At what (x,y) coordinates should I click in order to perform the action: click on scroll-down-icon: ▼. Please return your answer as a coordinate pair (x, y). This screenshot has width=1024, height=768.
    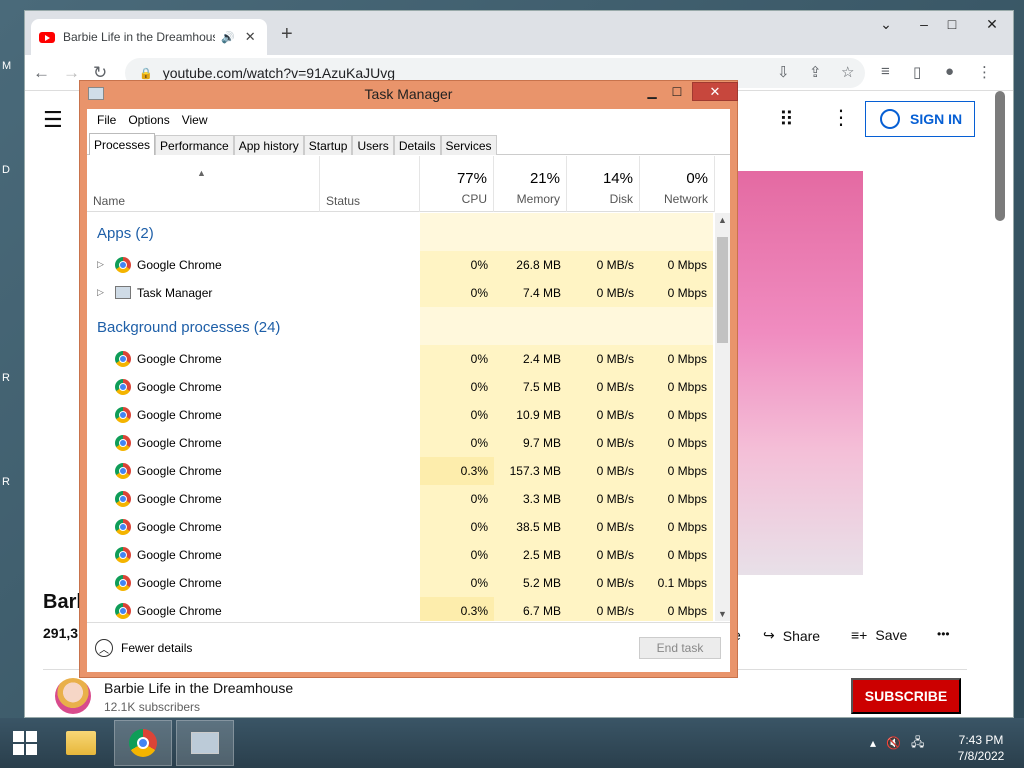
    Looking at the image, I should click on (722, 614).